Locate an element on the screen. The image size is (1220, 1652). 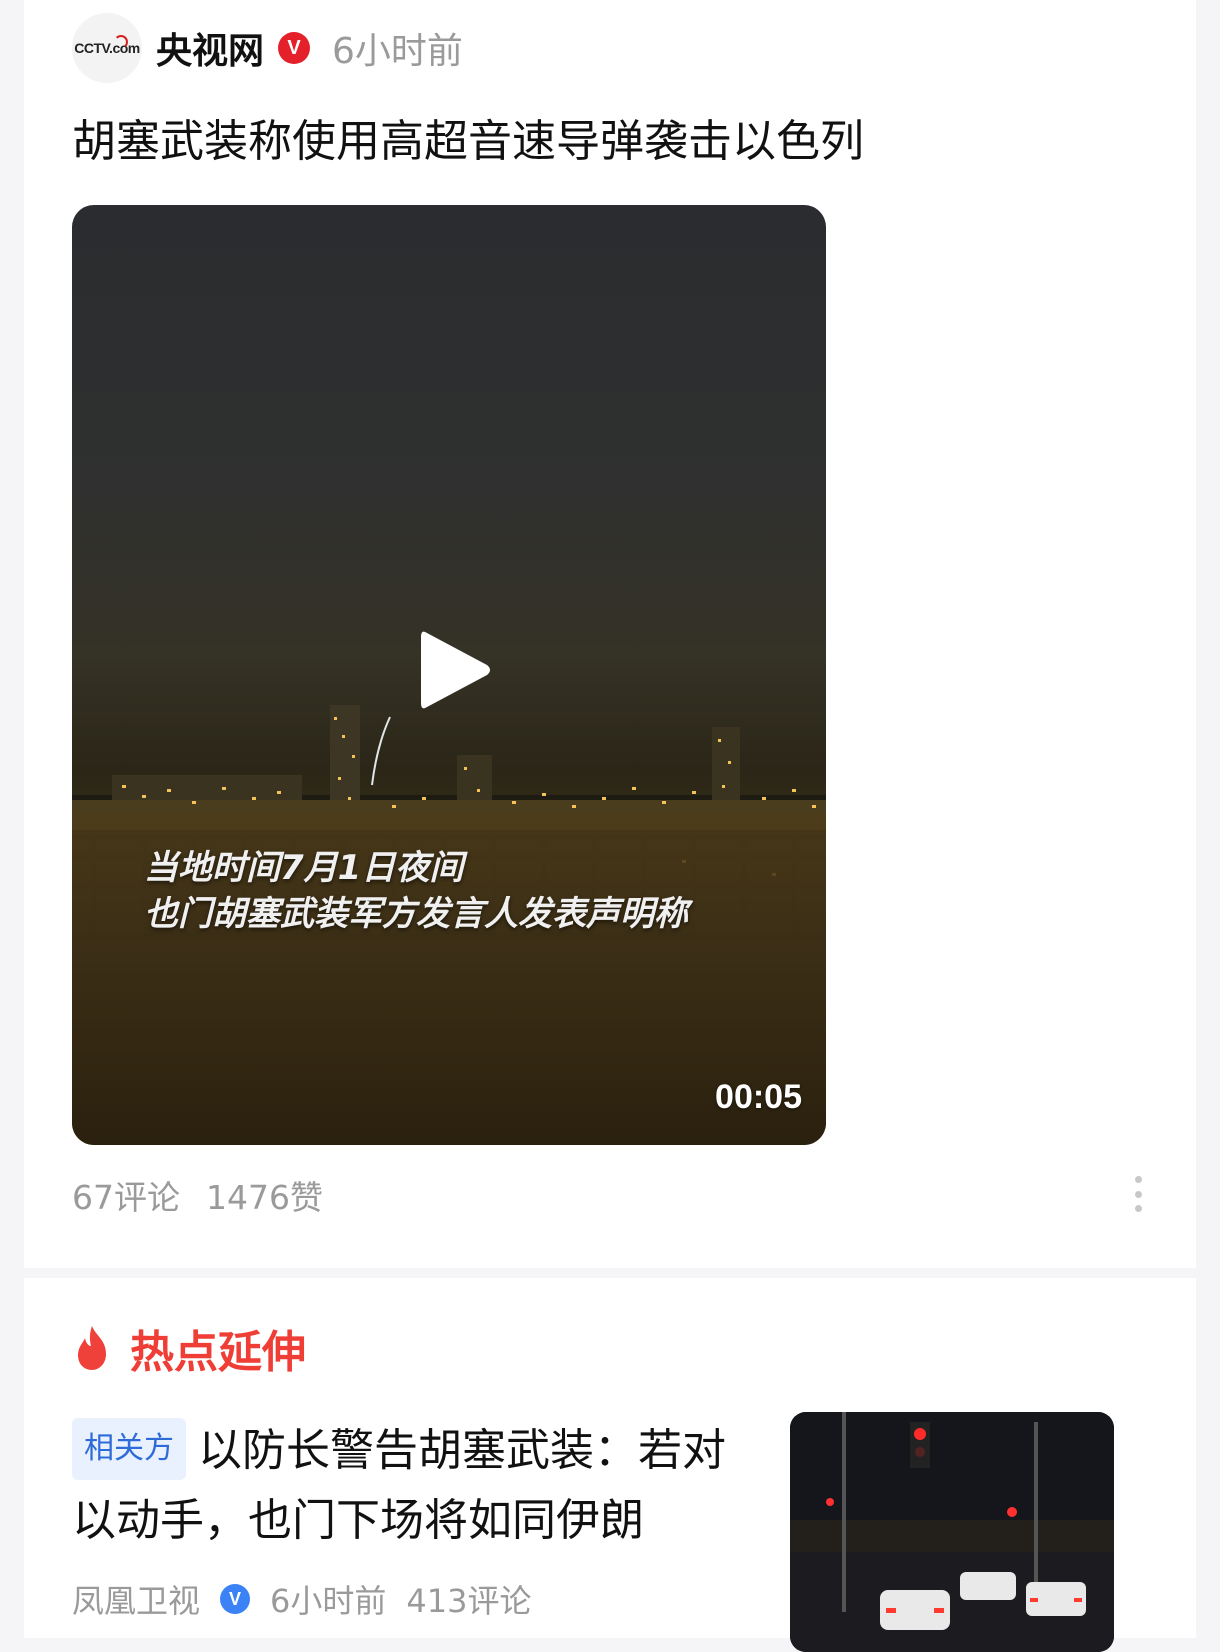
related-source: 凤凰卫视 is located at coordinates (136, 1599).